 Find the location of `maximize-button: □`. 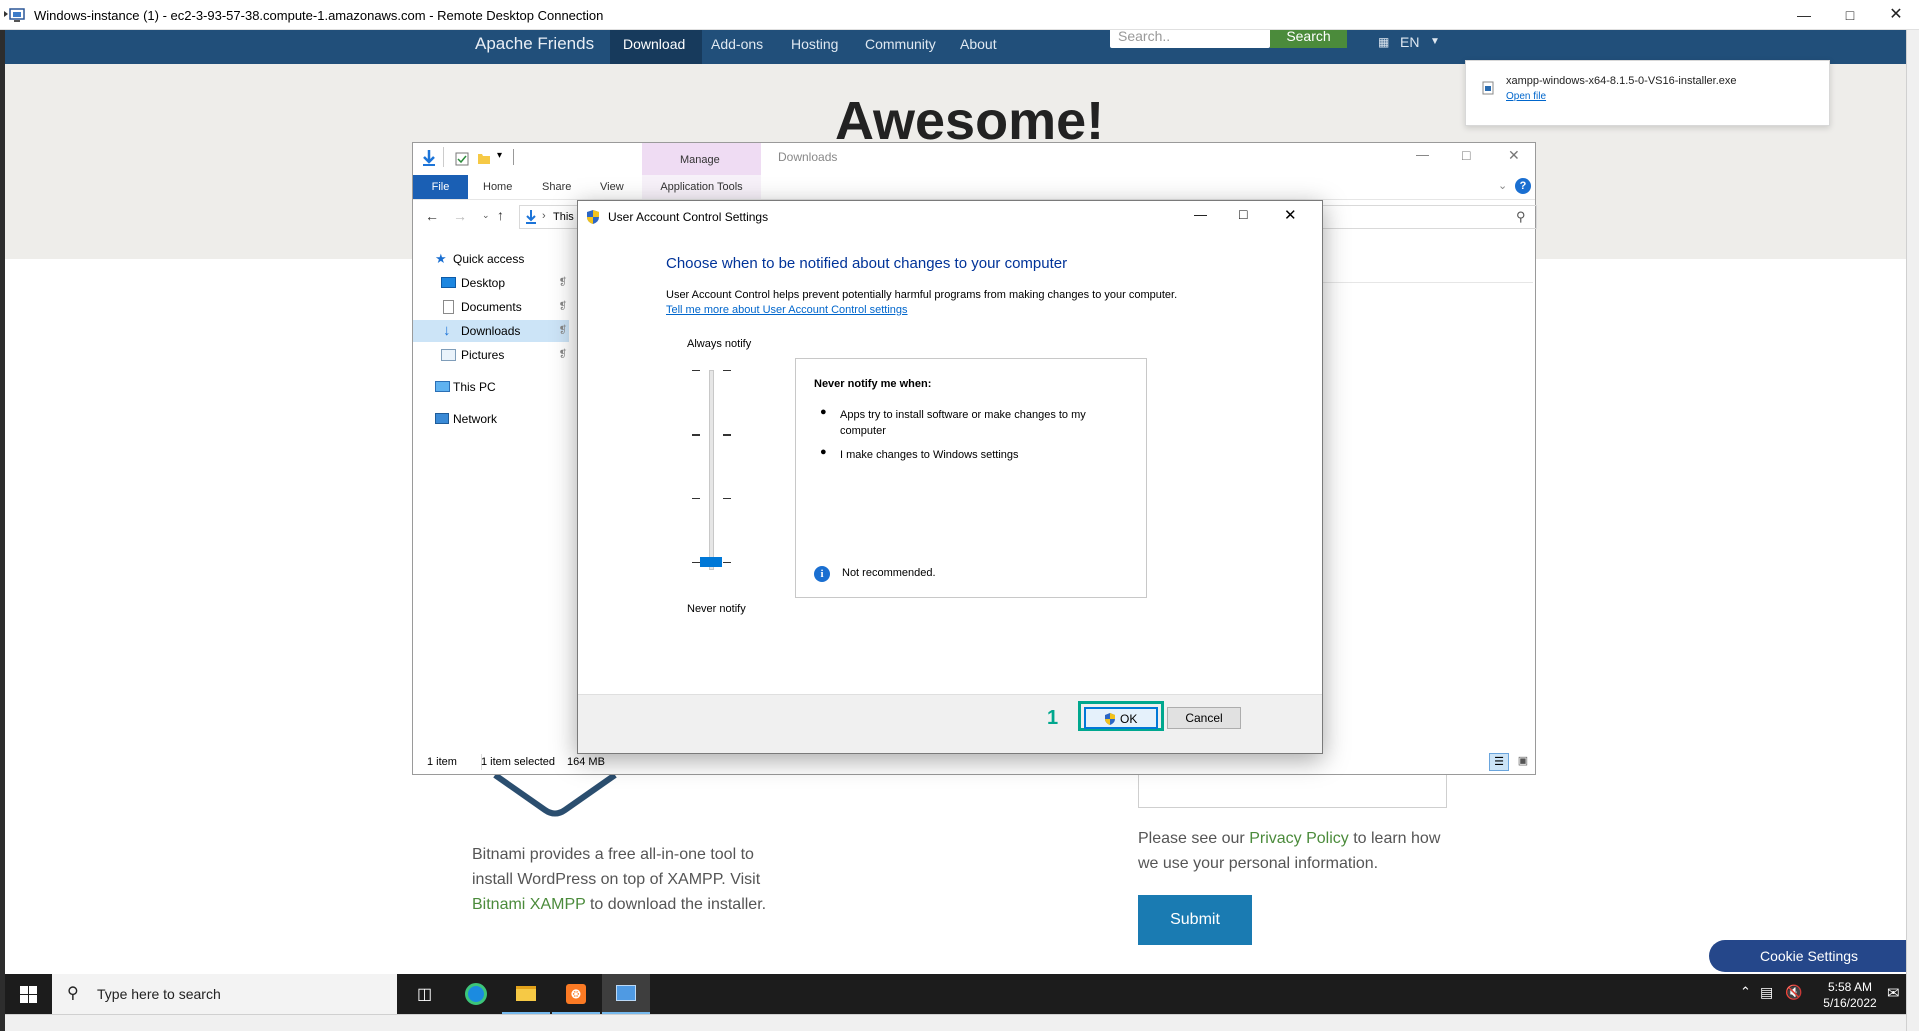

maximize-button: □ is located at coordinates (1850, 15).